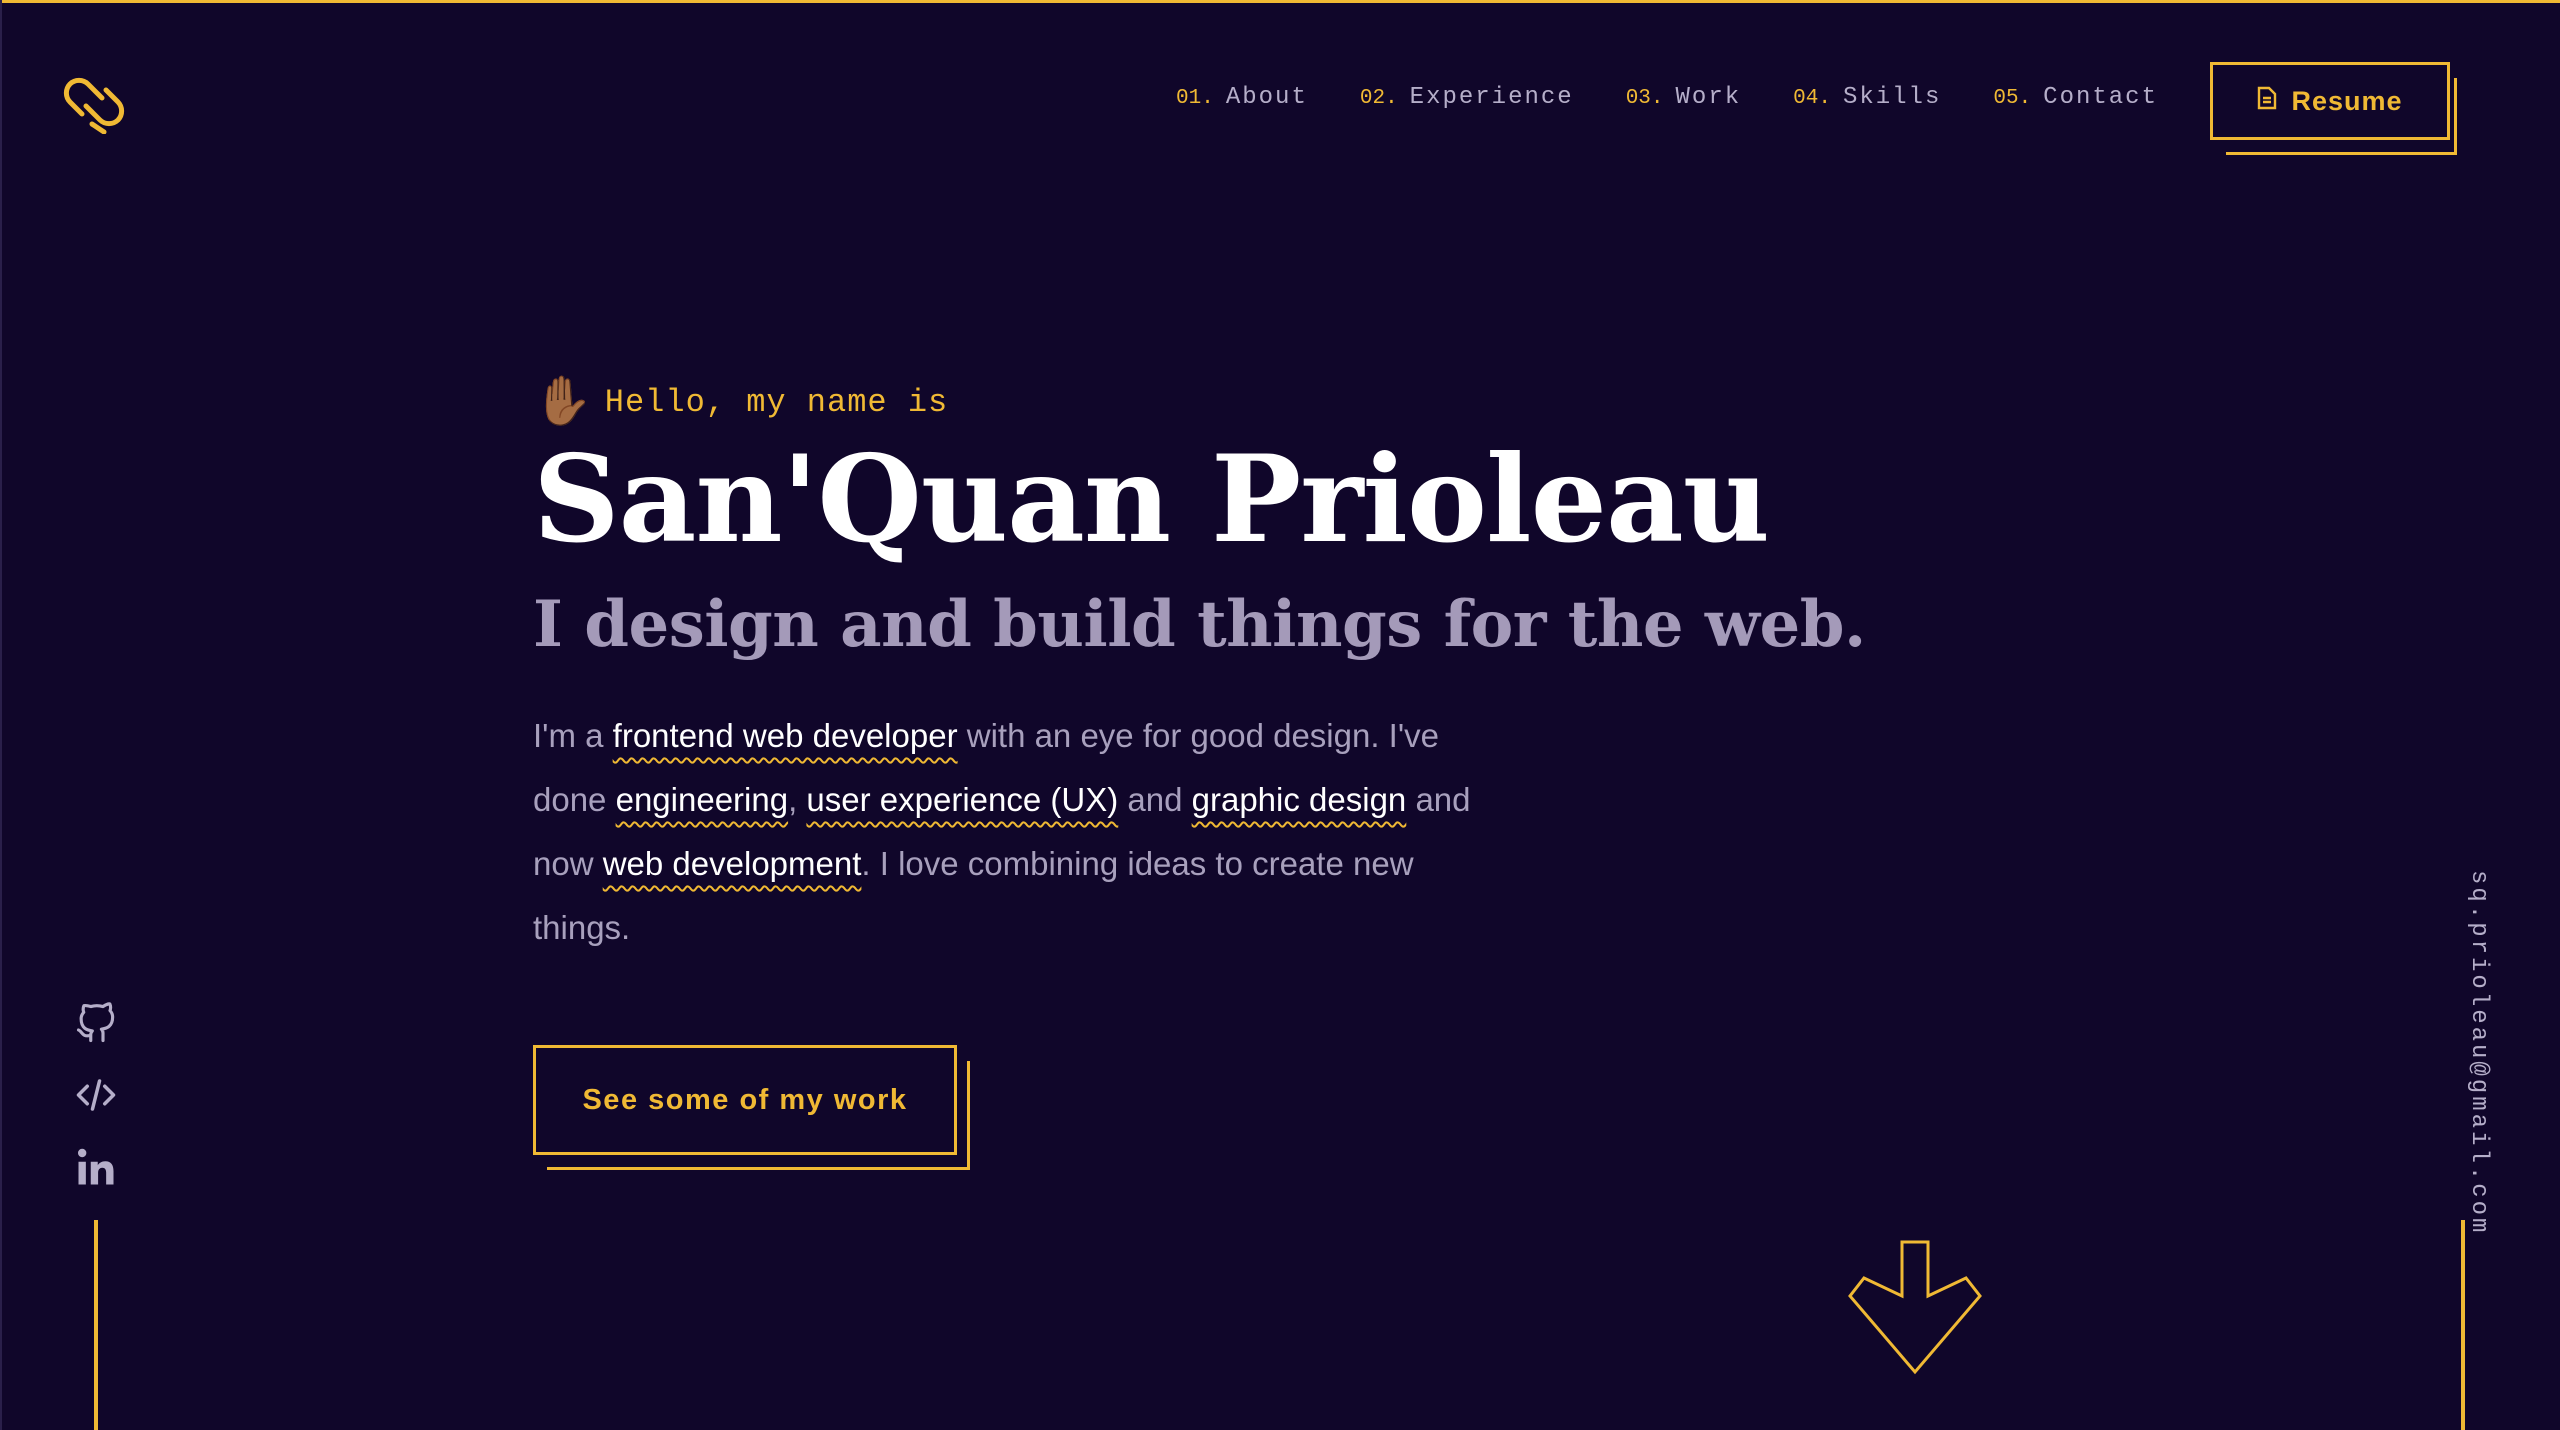 This screenshot has width=2560, height=1430. What do you see at coordinates (1378, 98) in the screenshot?
I see `nav-number: 02.` at bounding box center [1378, 98].